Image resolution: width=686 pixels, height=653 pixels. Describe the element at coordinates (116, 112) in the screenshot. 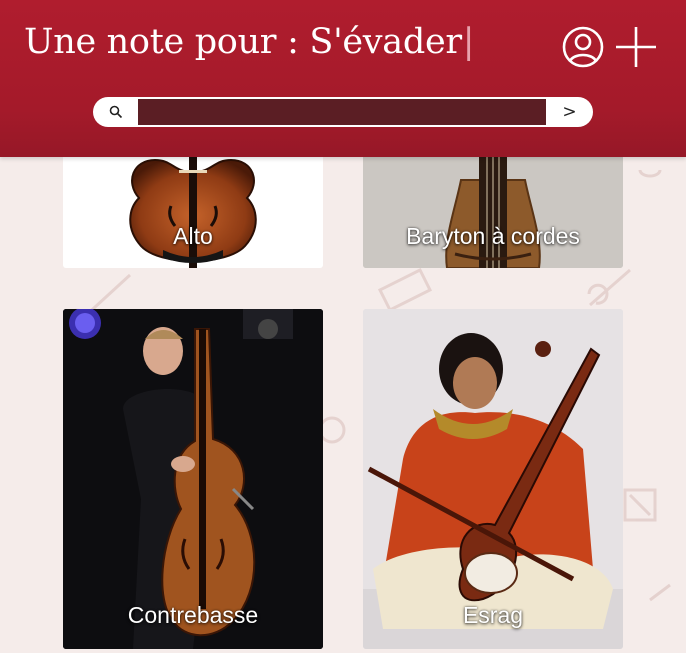

I see `search-icon` at that location.